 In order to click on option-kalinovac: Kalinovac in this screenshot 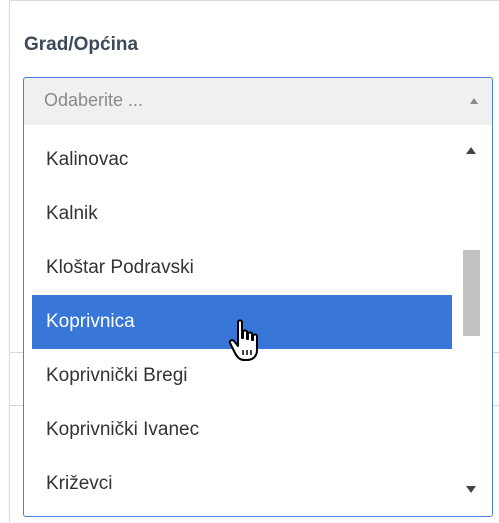, I will do `click(242, 160)`.